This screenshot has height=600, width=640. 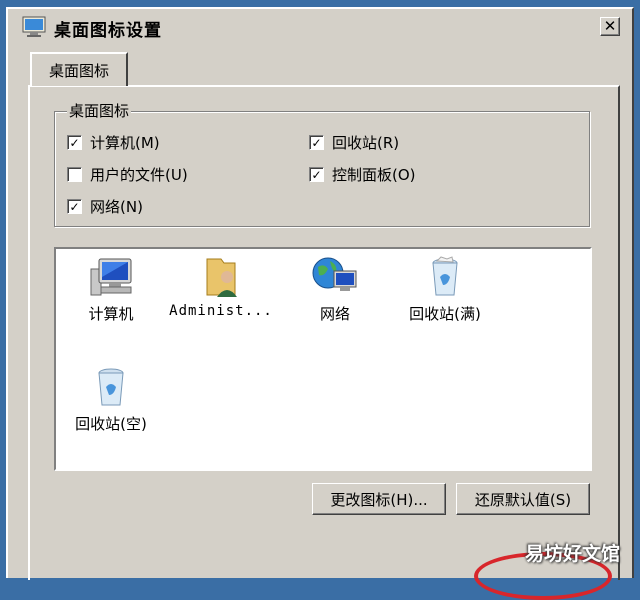 What do you see at coordinates (111, 277) in the screenshot?
I see `computer-icon` at bounding box center [111, 277].